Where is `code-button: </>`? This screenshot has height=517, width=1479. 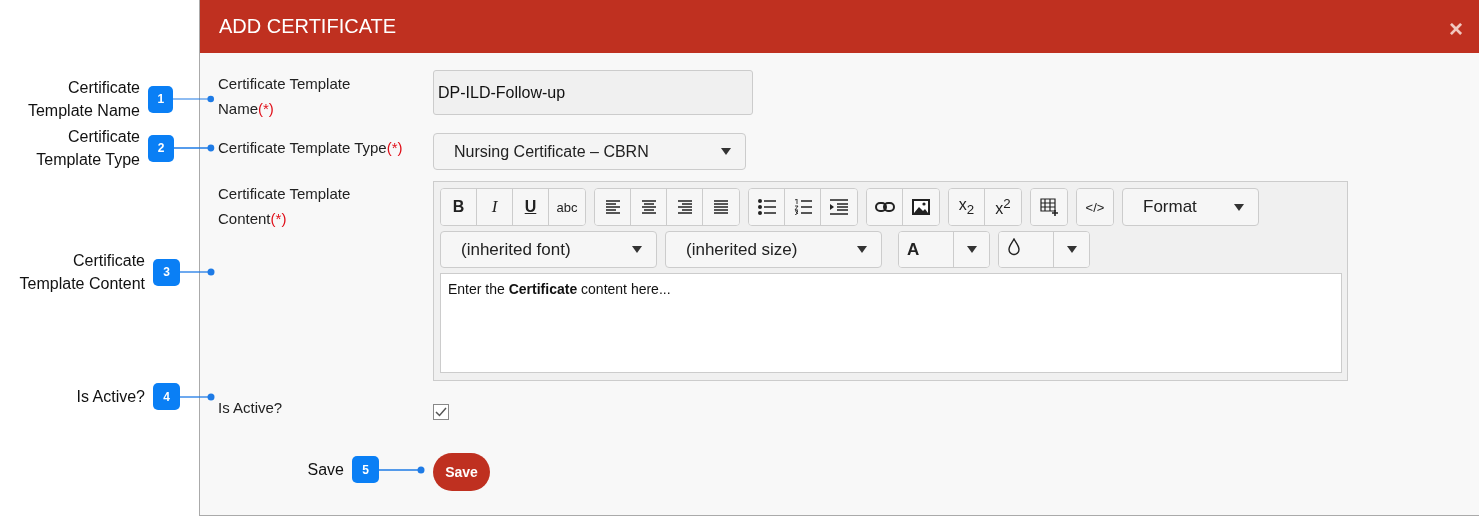 code-button: </> is located at coordinates (1095, 207).